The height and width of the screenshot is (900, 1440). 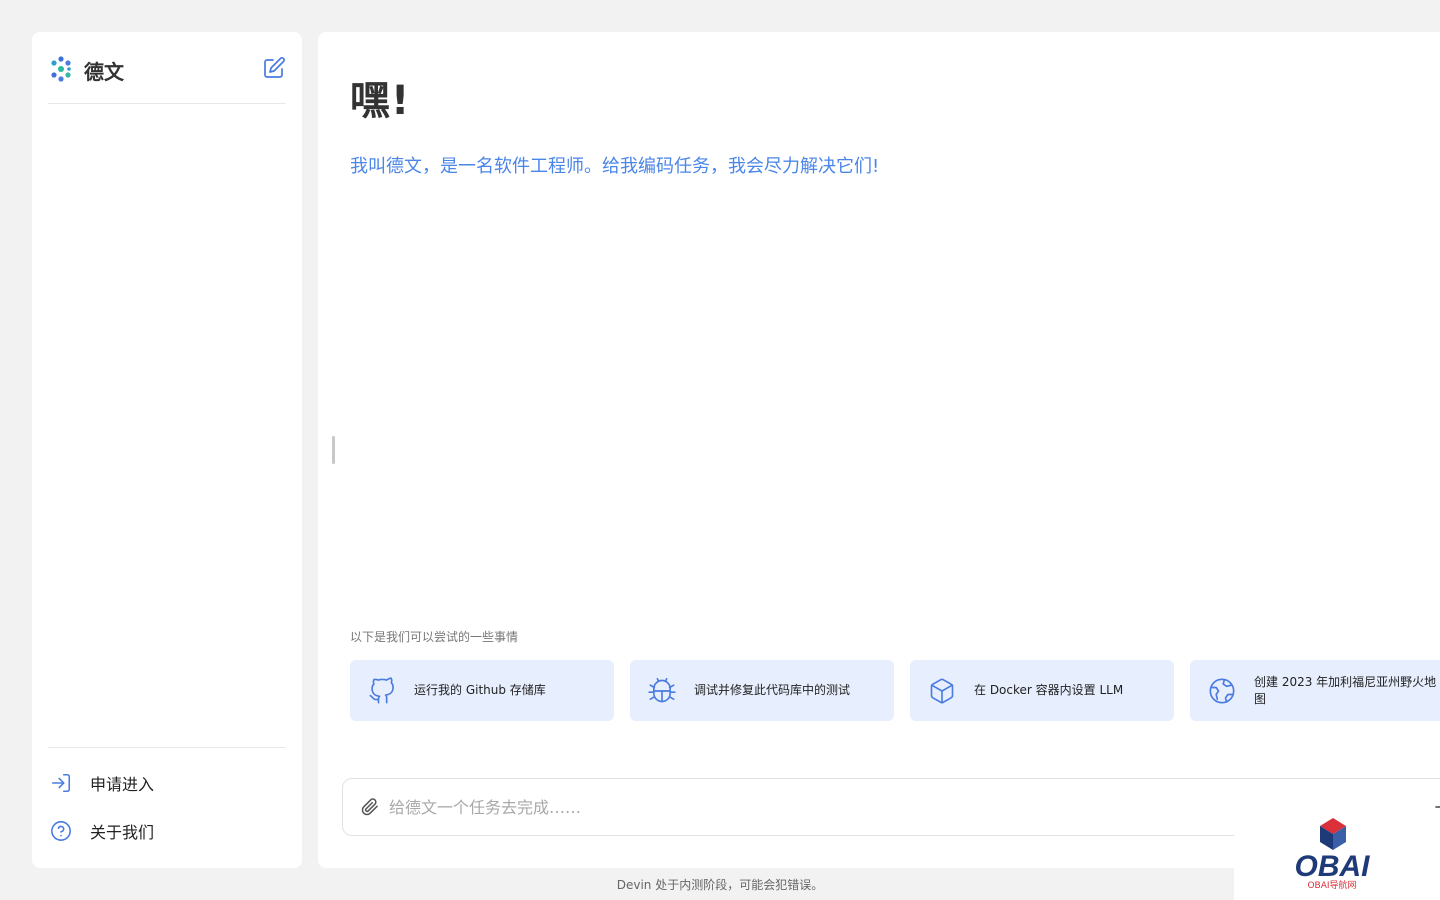 I want to click on sidebar-item-sign-in: 申请进入, so click(x=101, y=783).